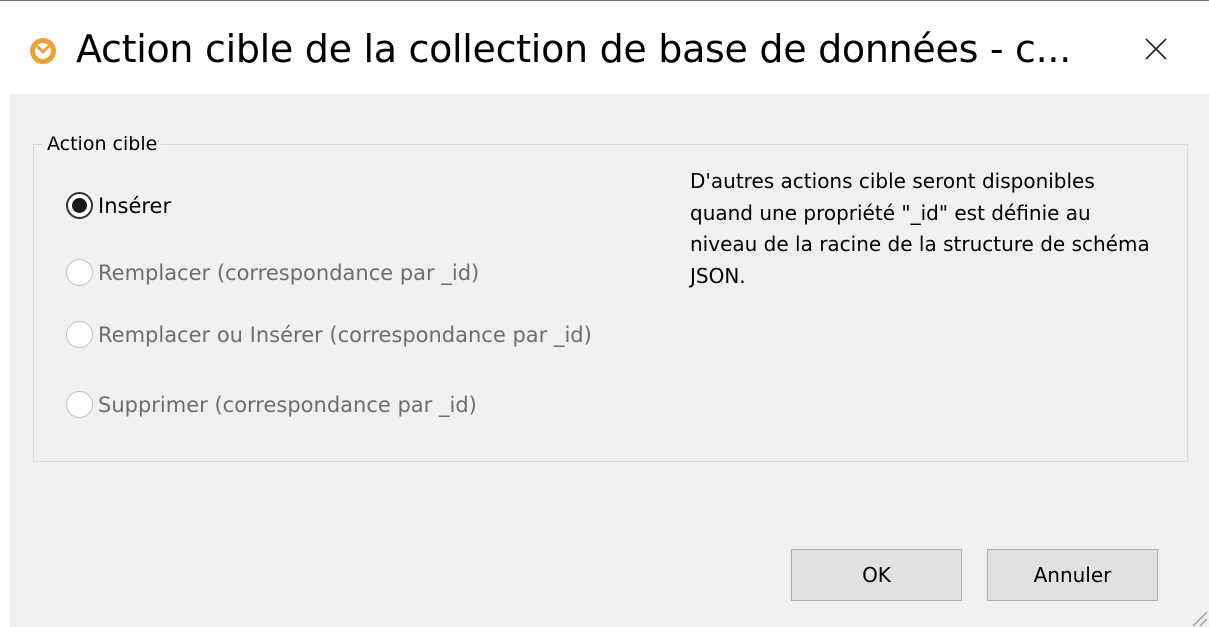 The height and width of the screenshot is (627, 1209). Describe the element at coordinates (43, 51) in the screenshot. I see `altova-clock-icon` at that location.